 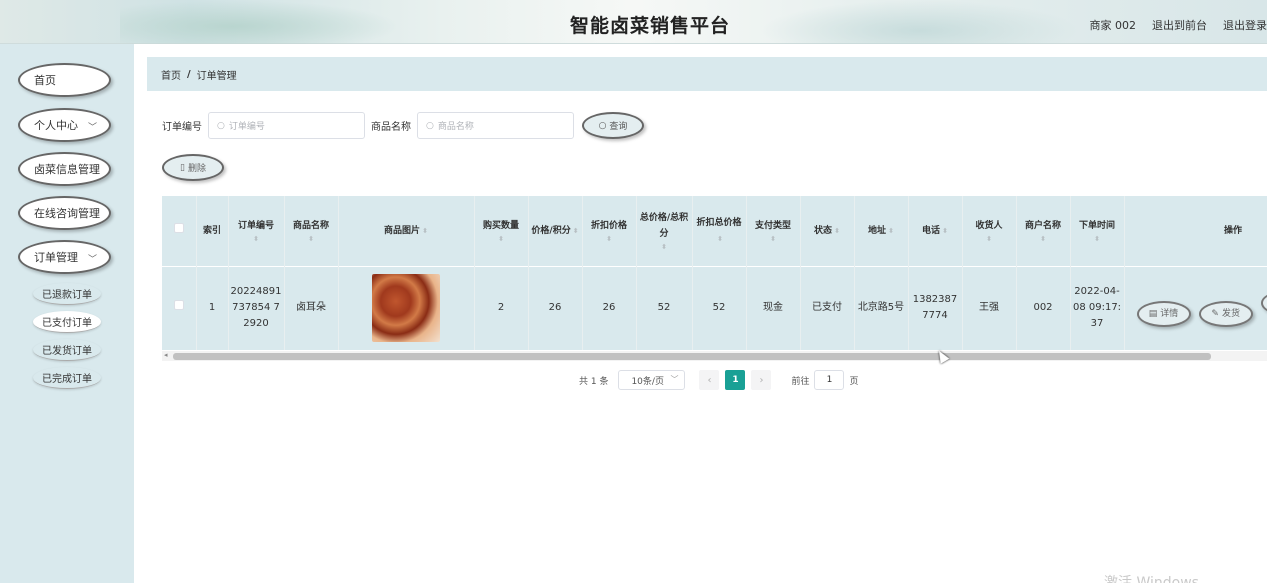 I want to click on back-to-front-link: 退出到前台, so click(x=1179, y=25).